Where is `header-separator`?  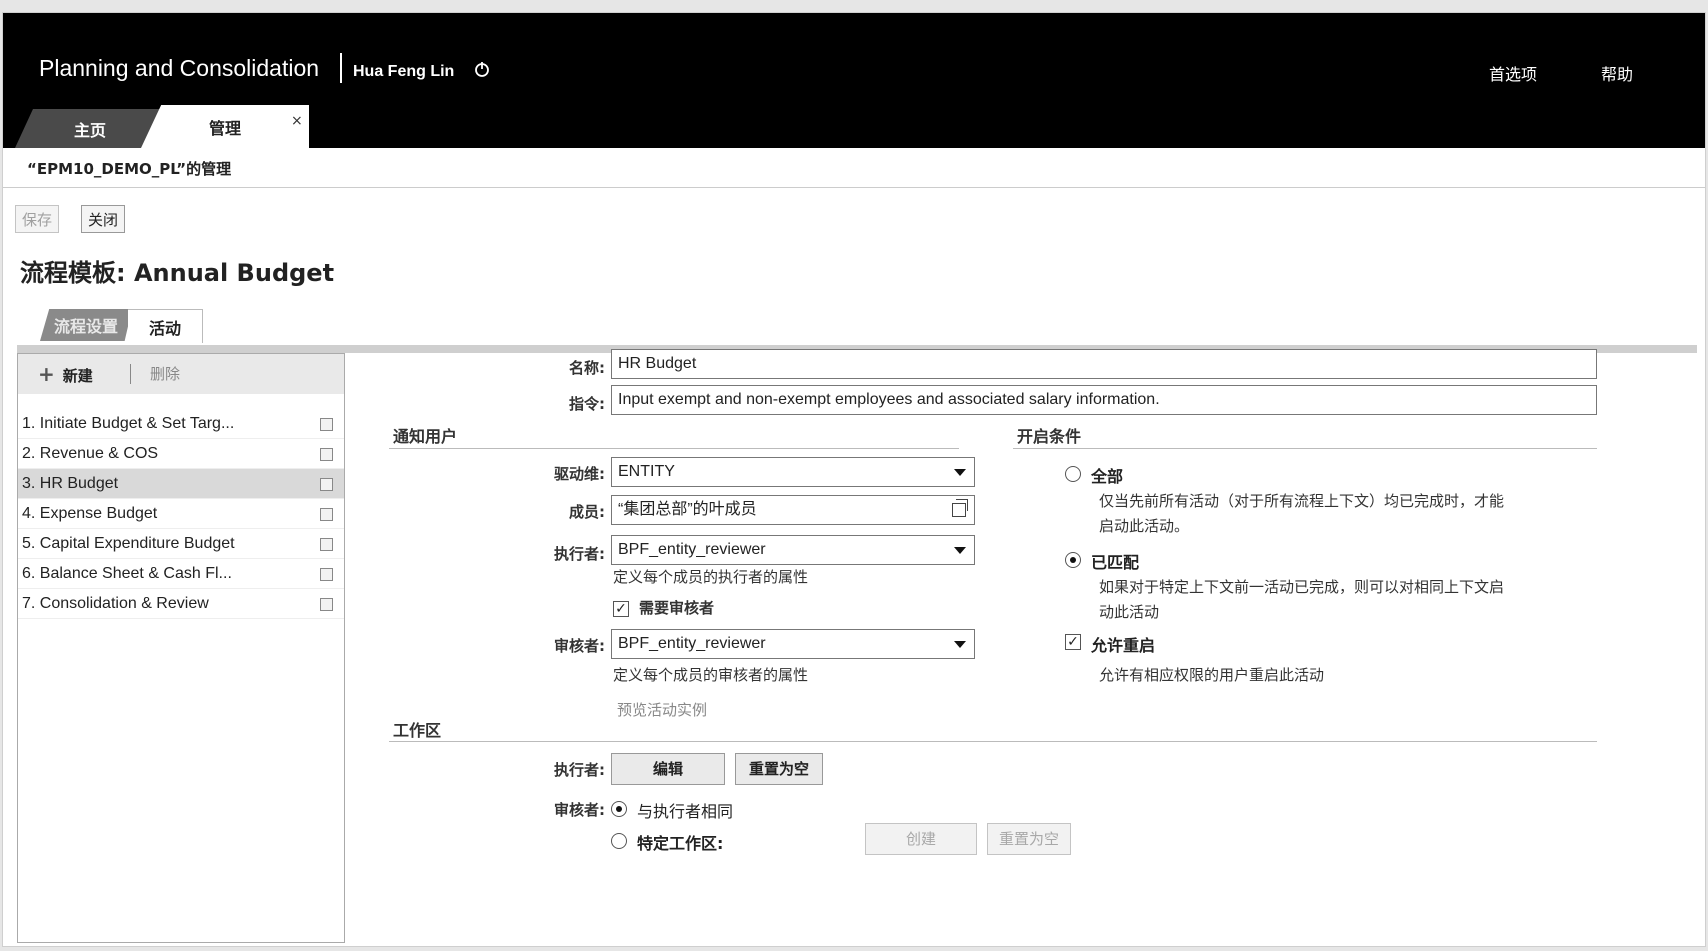
header-separator is located at coordinates (341, 68).